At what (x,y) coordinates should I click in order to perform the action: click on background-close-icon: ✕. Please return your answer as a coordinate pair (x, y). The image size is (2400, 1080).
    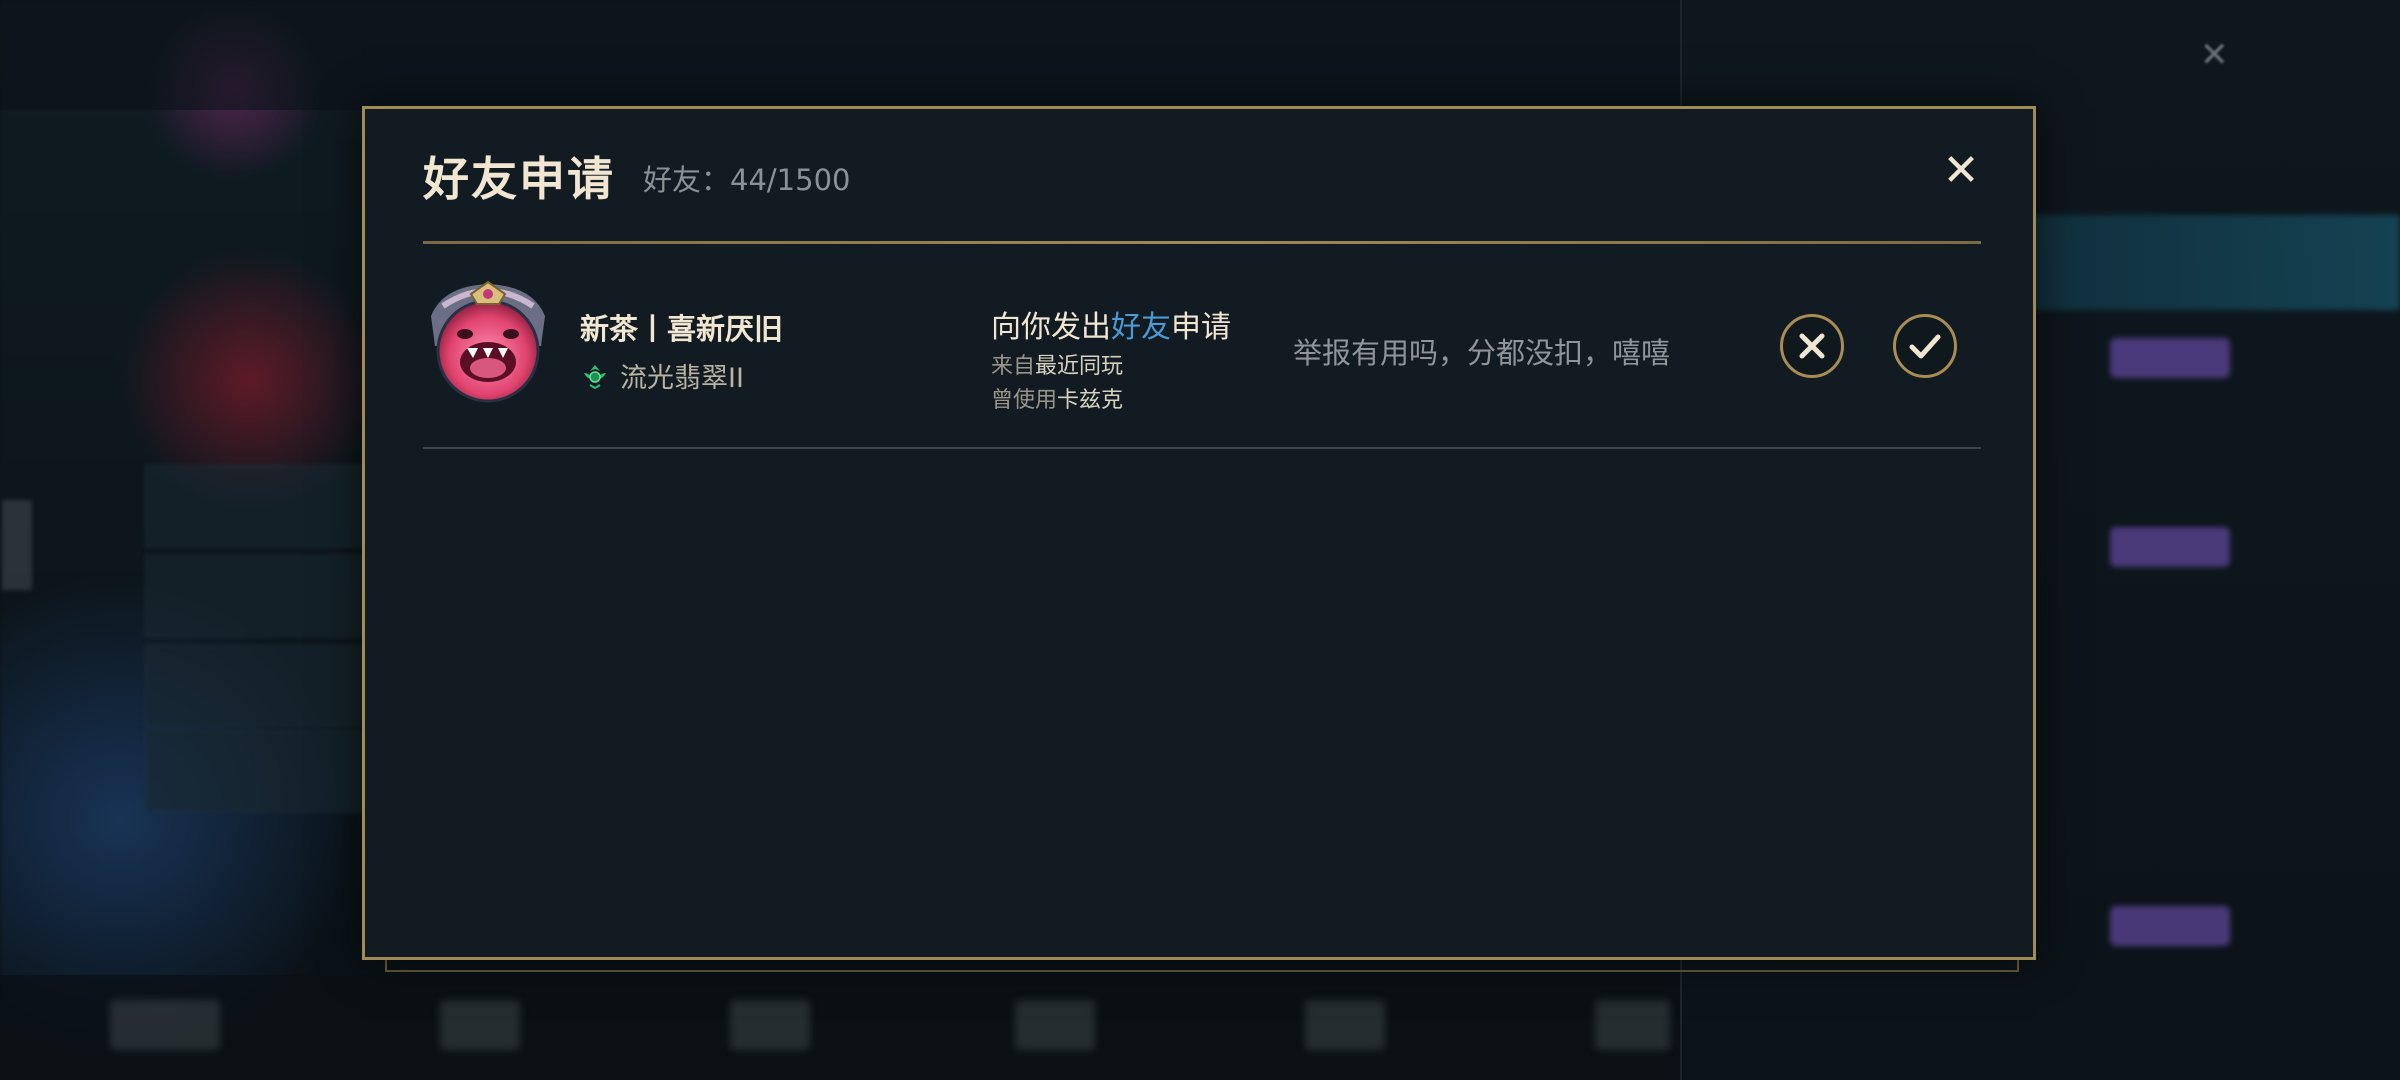
    Looking at the image, I should click on (2214, 55).